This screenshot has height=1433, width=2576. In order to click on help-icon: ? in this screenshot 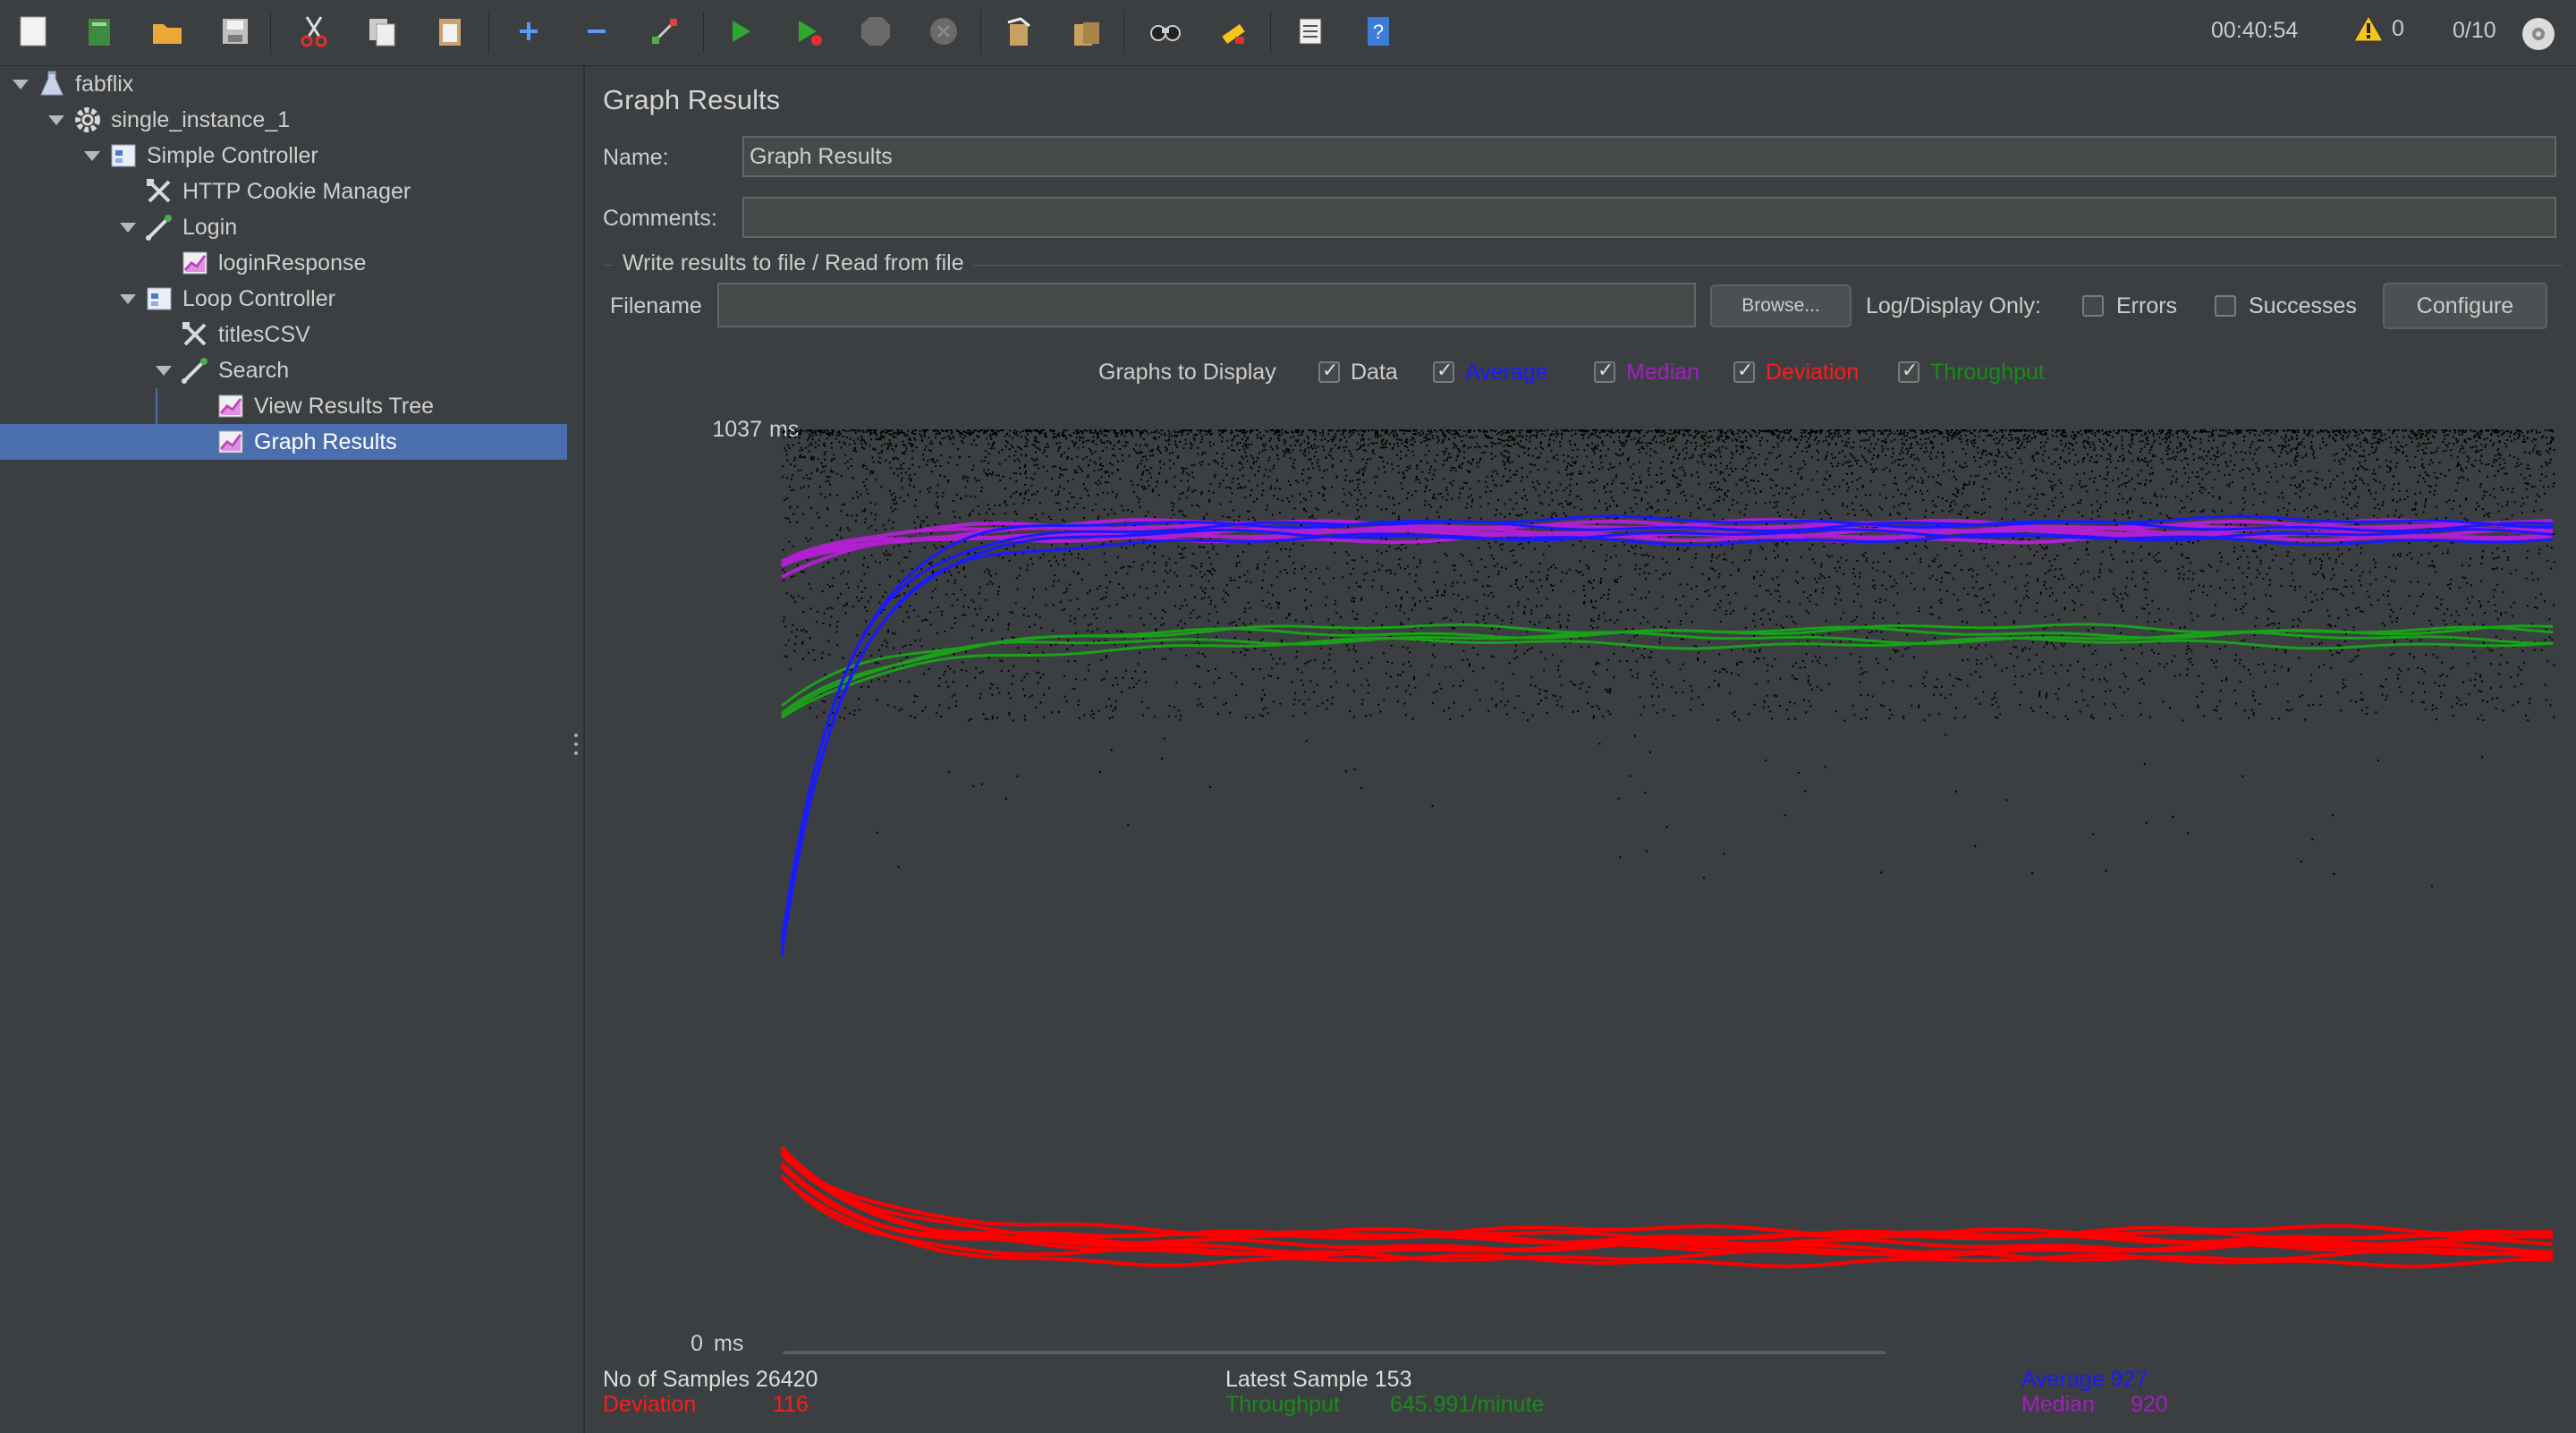, I will do `click(1378, 31)`.